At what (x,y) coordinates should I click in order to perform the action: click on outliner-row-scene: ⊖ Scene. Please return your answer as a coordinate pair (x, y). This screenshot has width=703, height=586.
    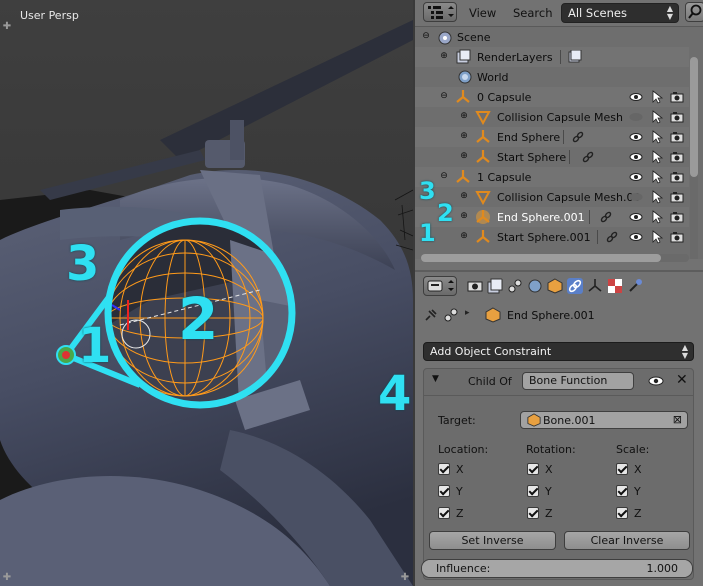
    Looking at the image, I should click on (552, 37).